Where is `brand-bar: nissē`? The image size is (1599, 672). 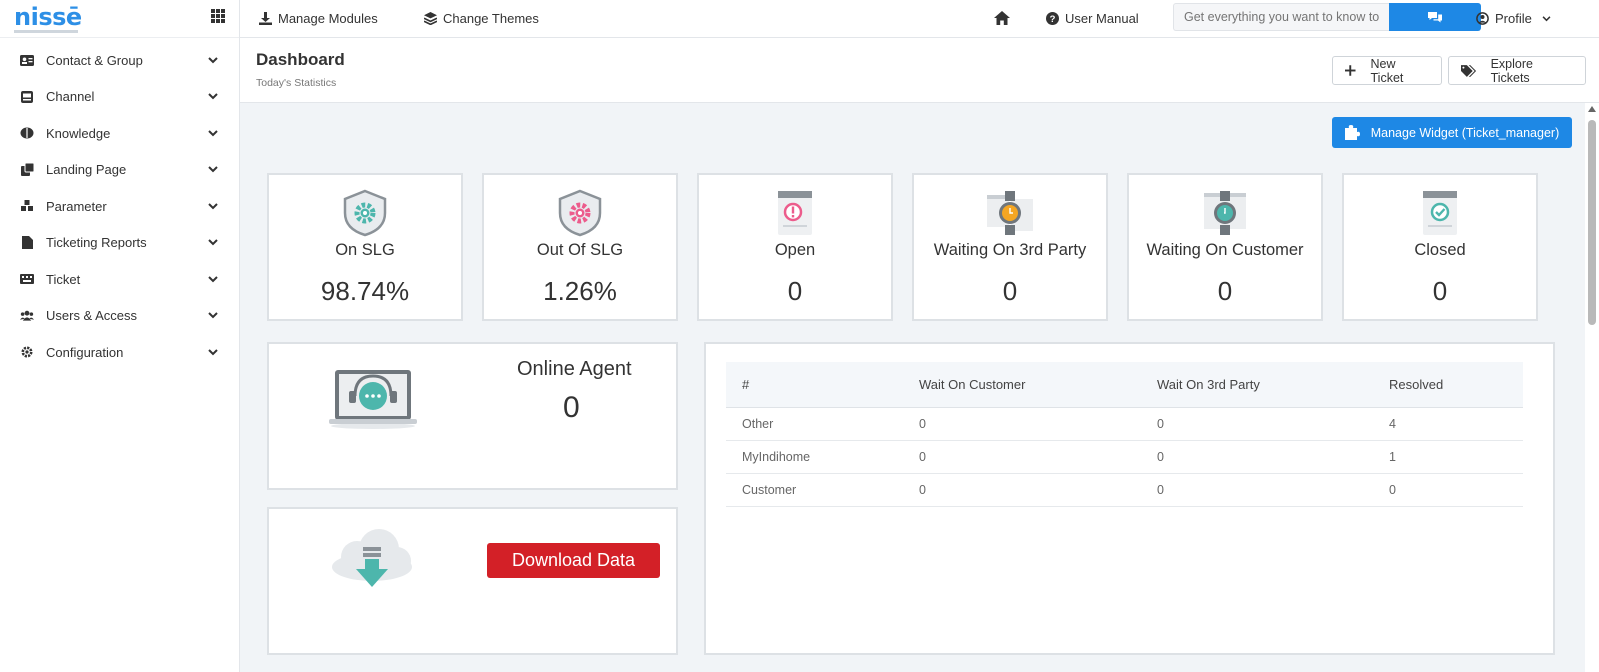 brand-bar: nissē is located at coordinates (119, 19).